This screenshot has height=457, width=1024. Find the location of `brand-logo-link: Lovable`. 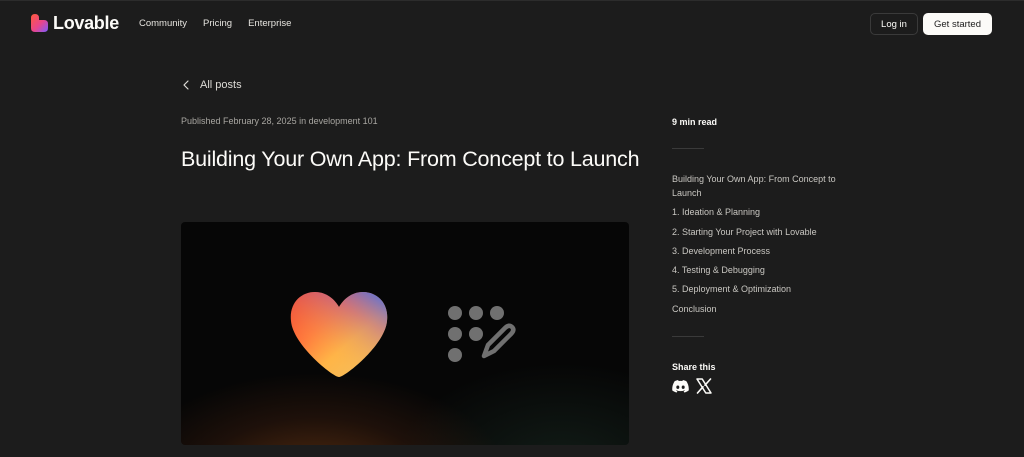

brand-logo-link: Lovable is located at coordinates (75, 23).